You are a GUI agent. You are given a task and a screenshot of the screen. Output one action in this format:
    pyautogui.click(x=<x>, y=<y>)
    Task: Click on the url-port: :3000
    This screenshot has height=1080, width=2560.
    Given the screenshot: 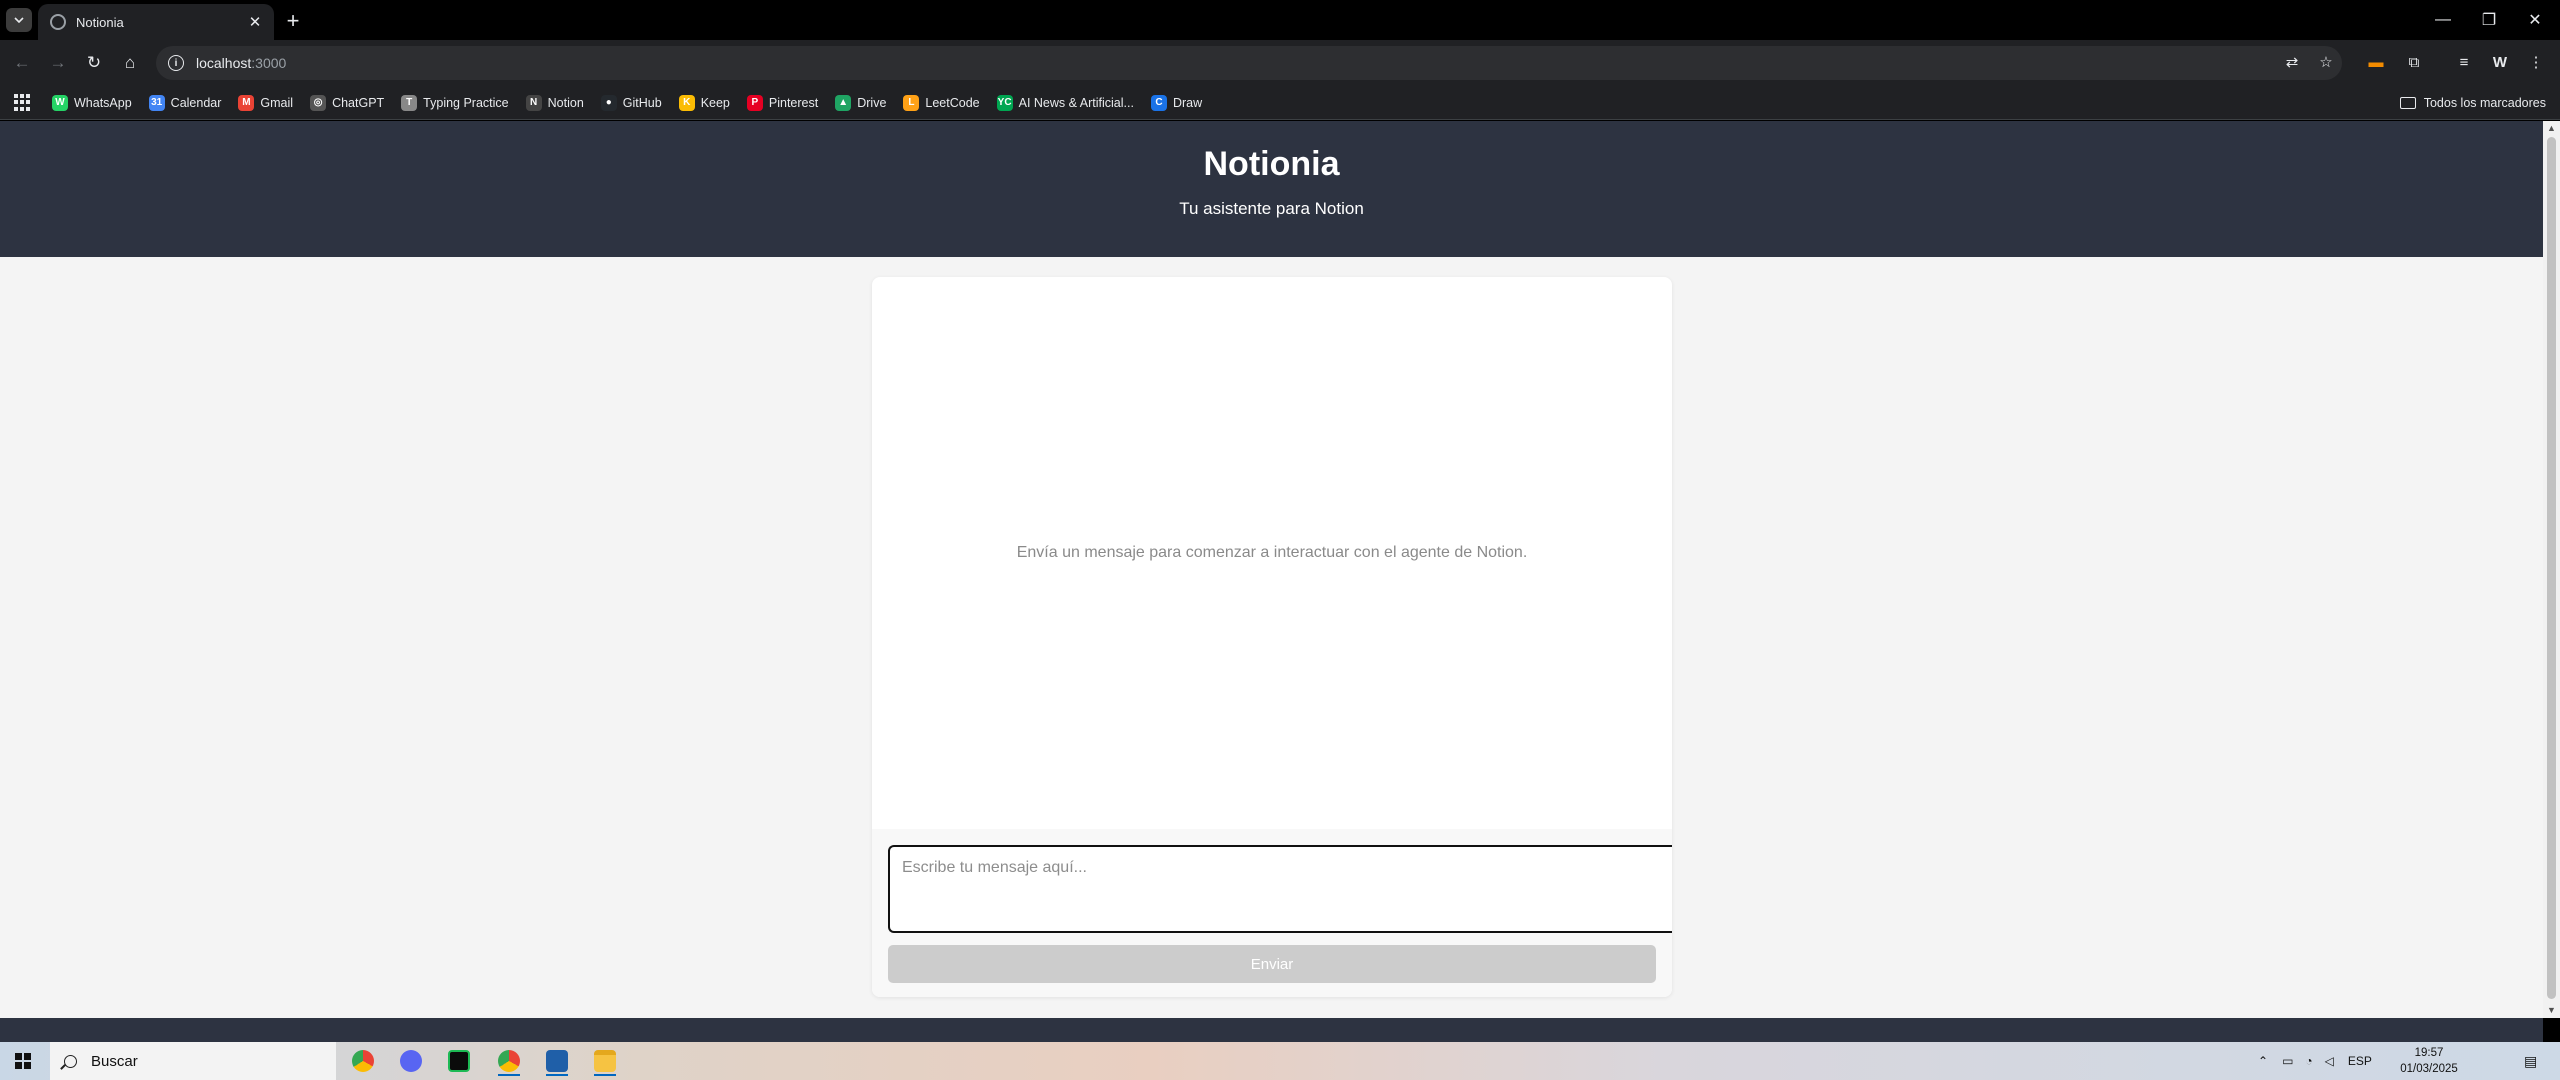 What is the action you would take?
    pyautogui.click(x=269, y=63)
    